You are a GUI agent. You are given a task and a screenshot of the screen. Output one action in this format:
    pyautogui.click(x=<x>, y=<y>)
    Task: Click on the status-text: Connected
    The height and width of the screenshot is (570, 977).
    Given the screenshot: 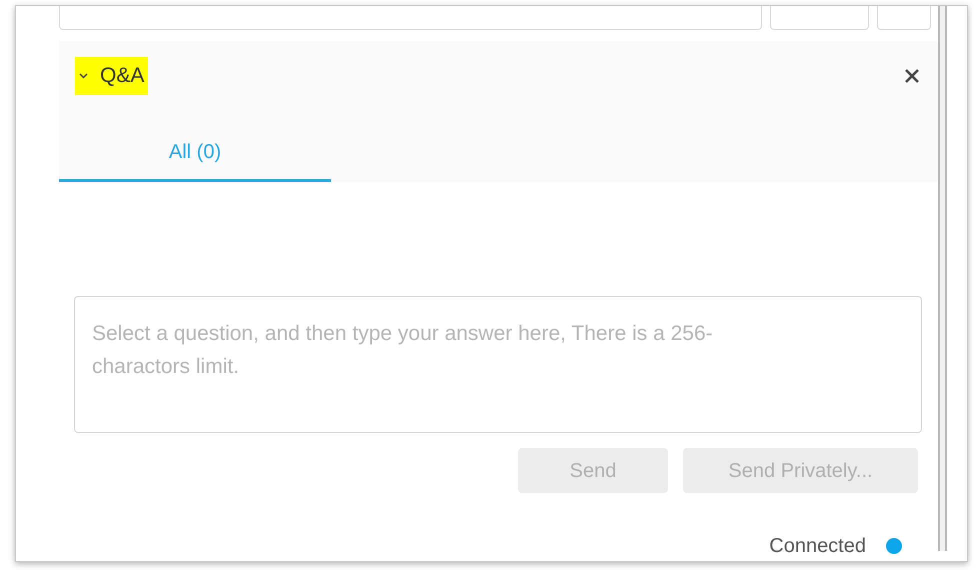 What is the action you would take?
    pyautogui.click(x=817, y=546)
    